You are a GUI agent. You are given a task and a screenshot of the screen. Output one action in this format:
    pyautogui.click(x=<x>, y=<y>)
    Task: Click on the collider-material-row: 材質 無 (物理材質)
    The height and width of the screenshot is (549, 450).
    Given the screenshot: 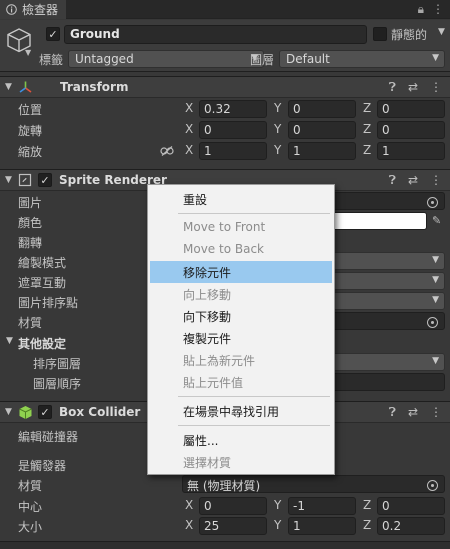 What is the action you would take?
    pyautogui.click(x=225, y=485)
    